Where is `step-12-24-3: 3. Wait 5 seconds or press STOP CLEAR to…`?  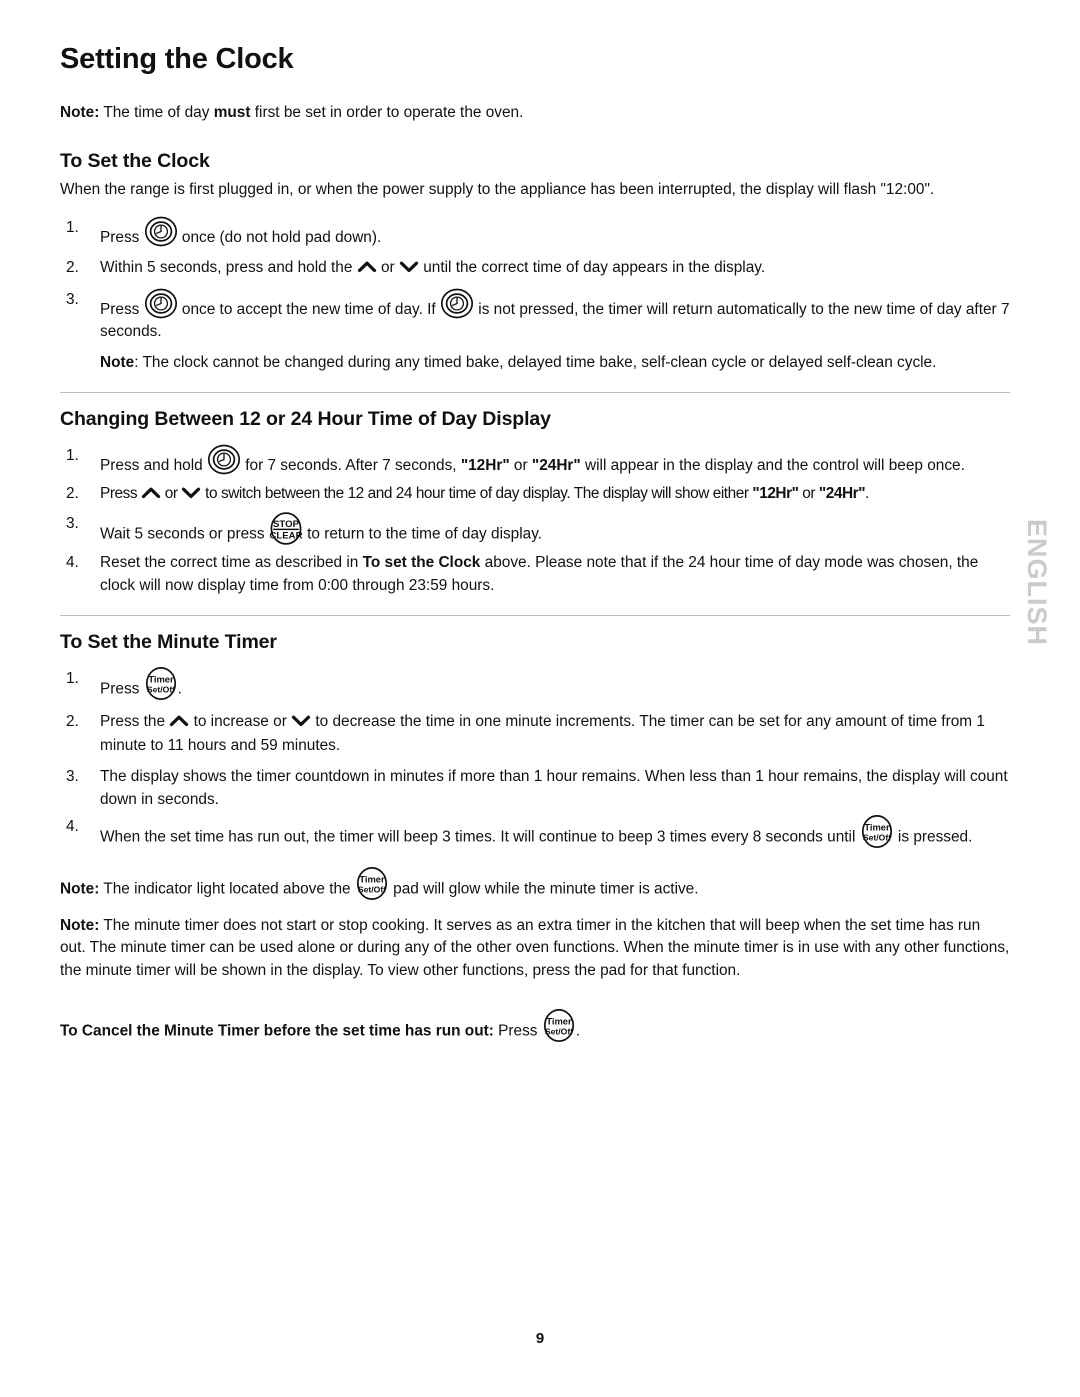
step-12-24-3: 3. Wait 5 seconds or press STOP CLEAR to… is located at coordinates (535, 528).